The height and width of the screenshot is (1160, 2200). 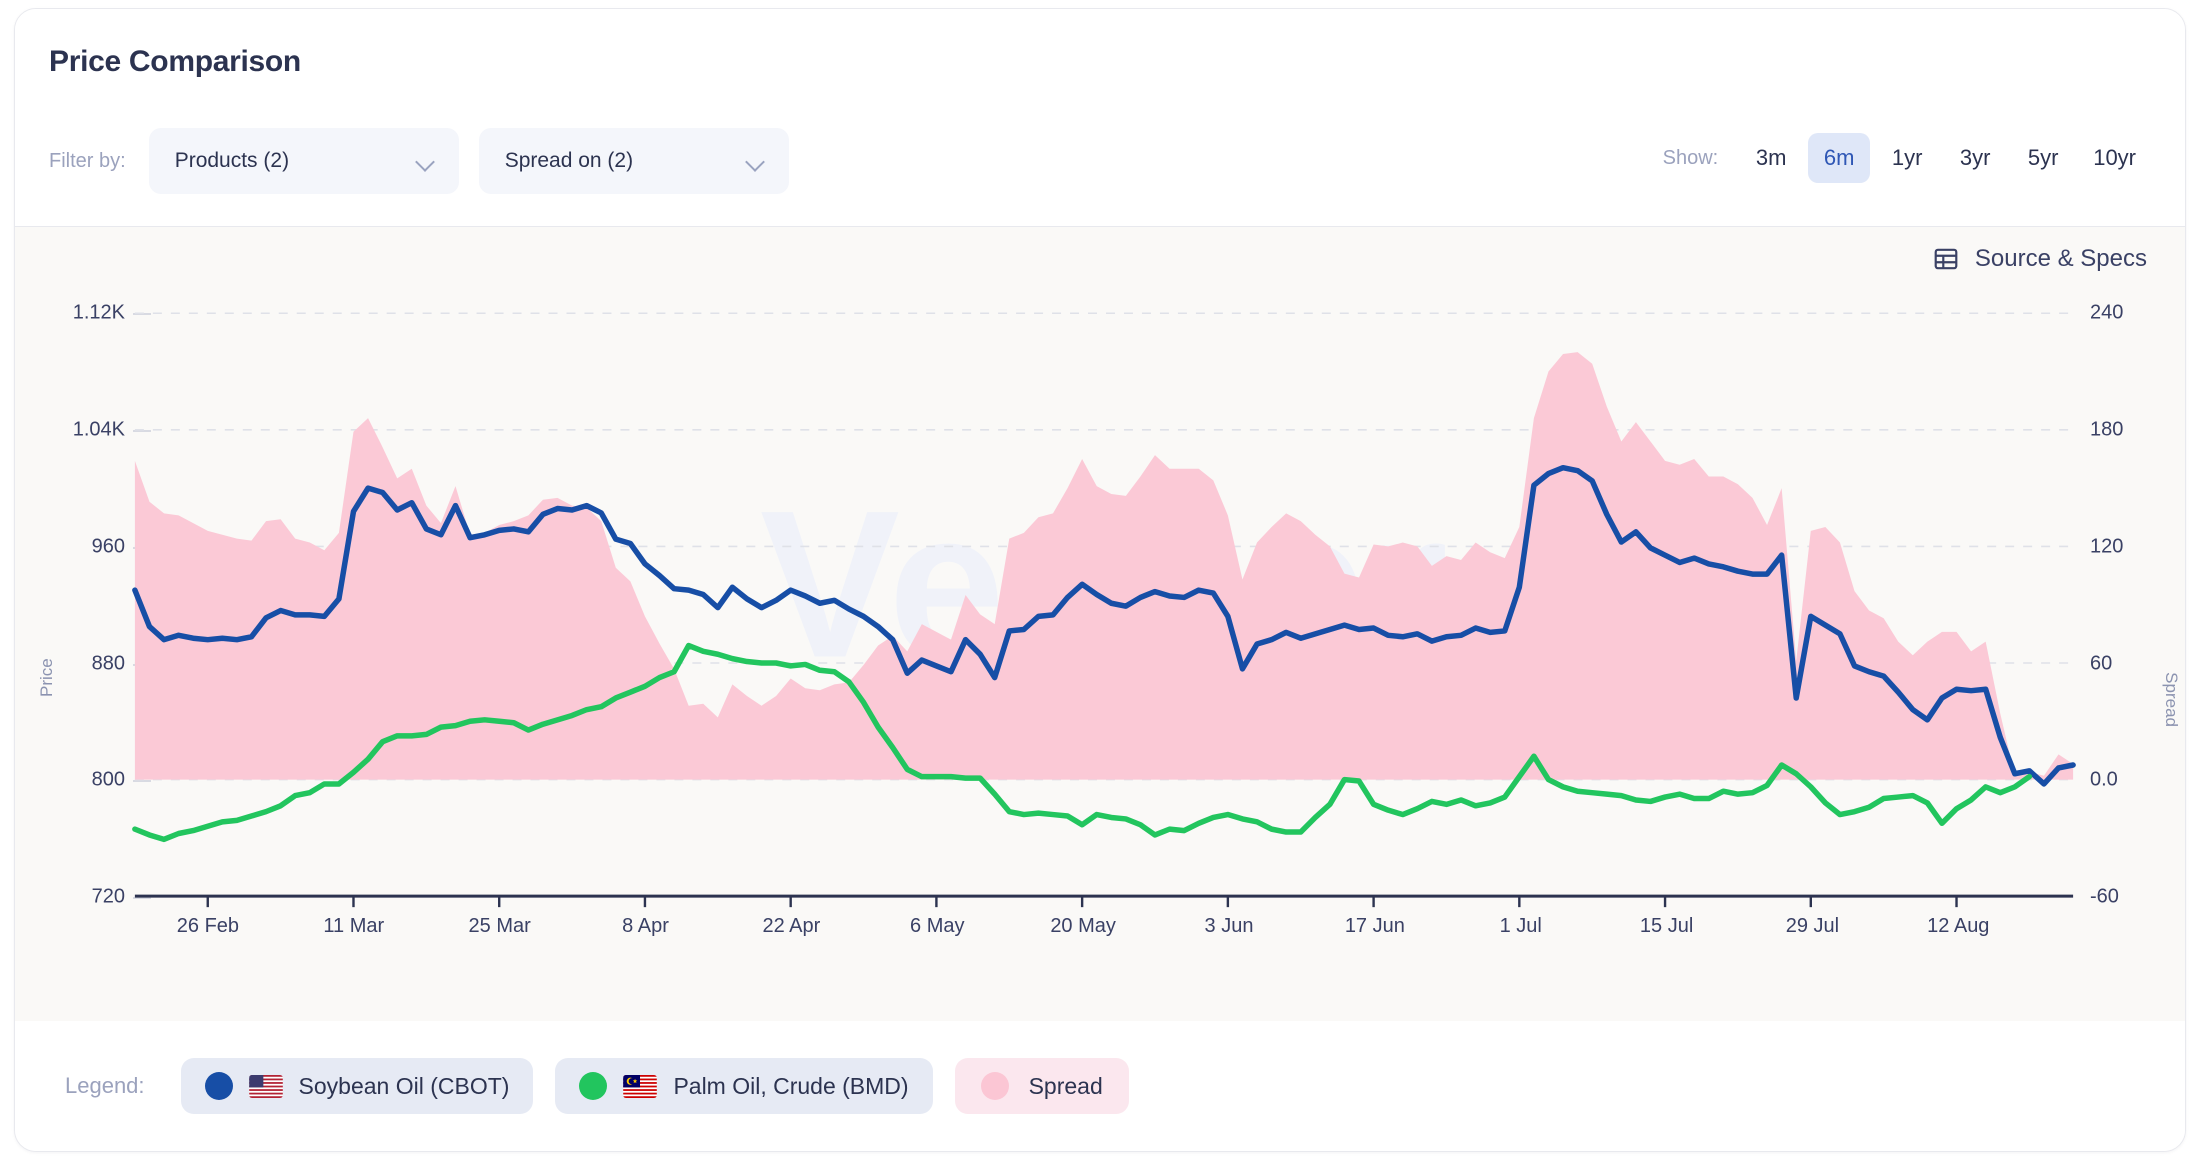 I want to click on show-label: Show:, so click(x=1690, y=157).